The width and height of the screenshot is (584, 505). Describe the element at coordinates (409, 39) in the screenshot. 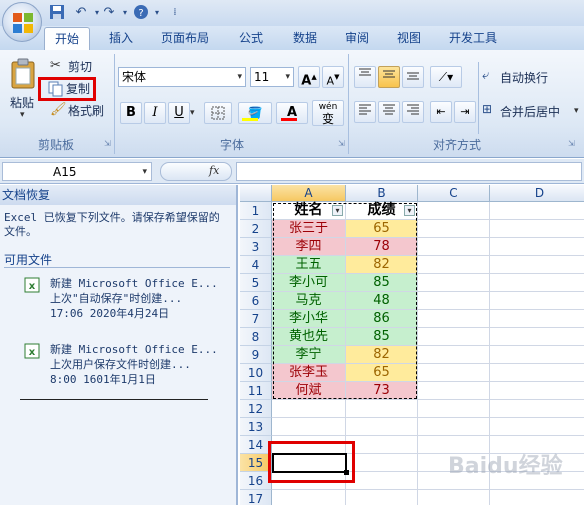

I see `tab-view: 视图` at that location.